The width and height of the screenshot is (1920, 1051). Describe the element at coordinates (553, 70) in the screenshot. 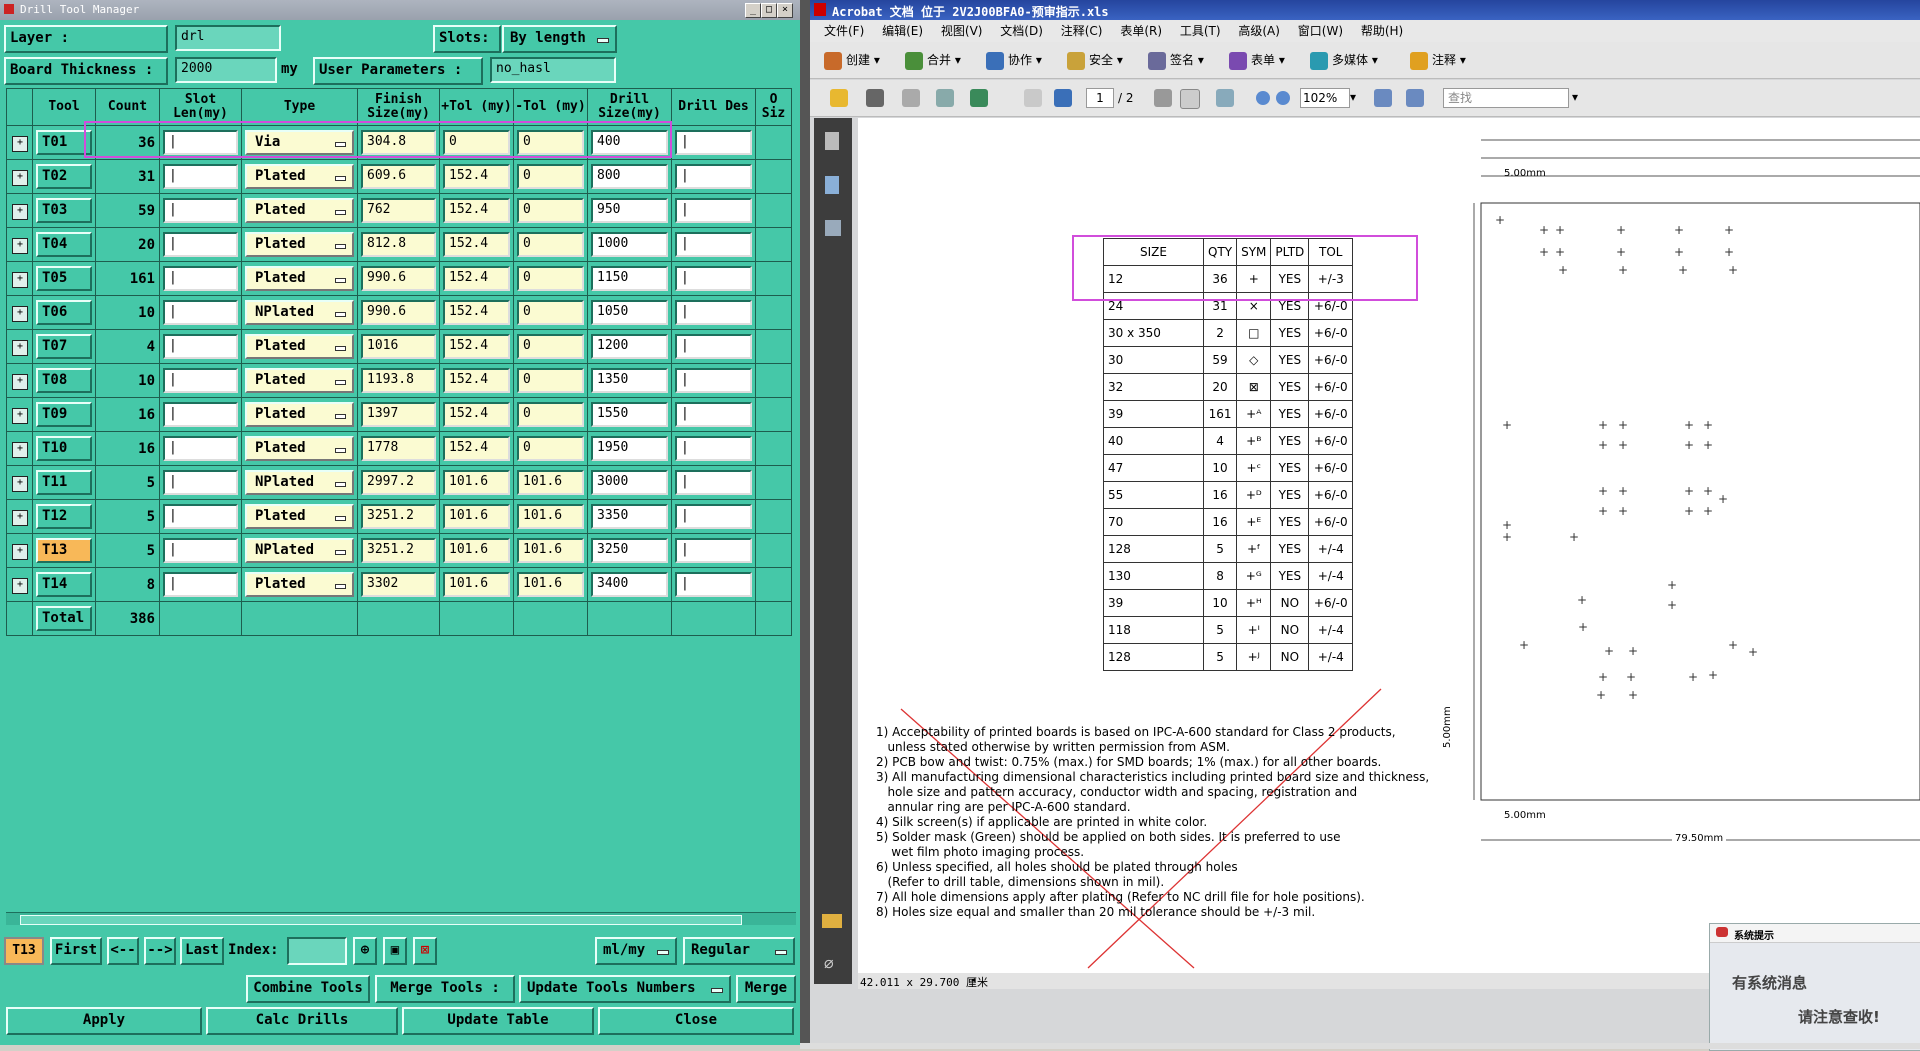

I see `user-params-field: no_hasl` at that location.